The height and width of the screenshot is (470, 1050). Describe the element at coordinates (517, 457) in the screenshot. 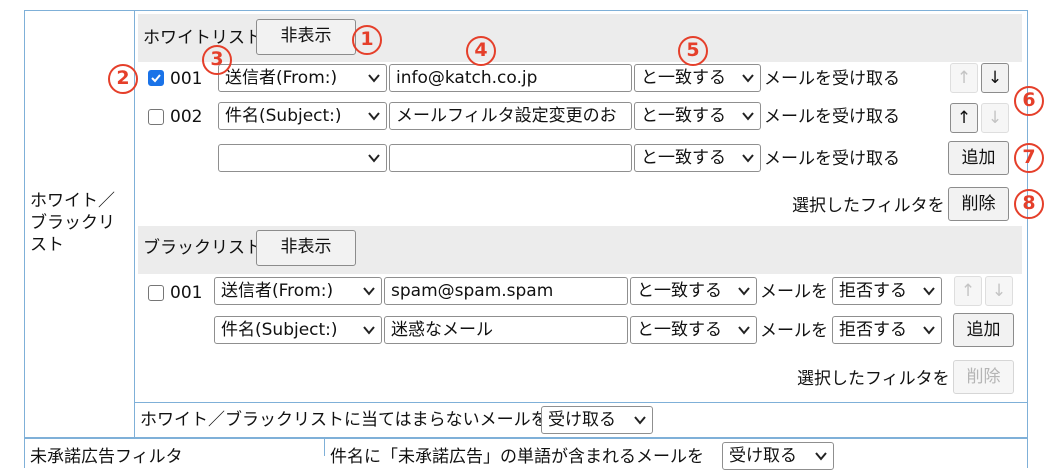

I see `next-row-text: 件名に「未承諾広告」の単語が含まれるメールを` at that location.